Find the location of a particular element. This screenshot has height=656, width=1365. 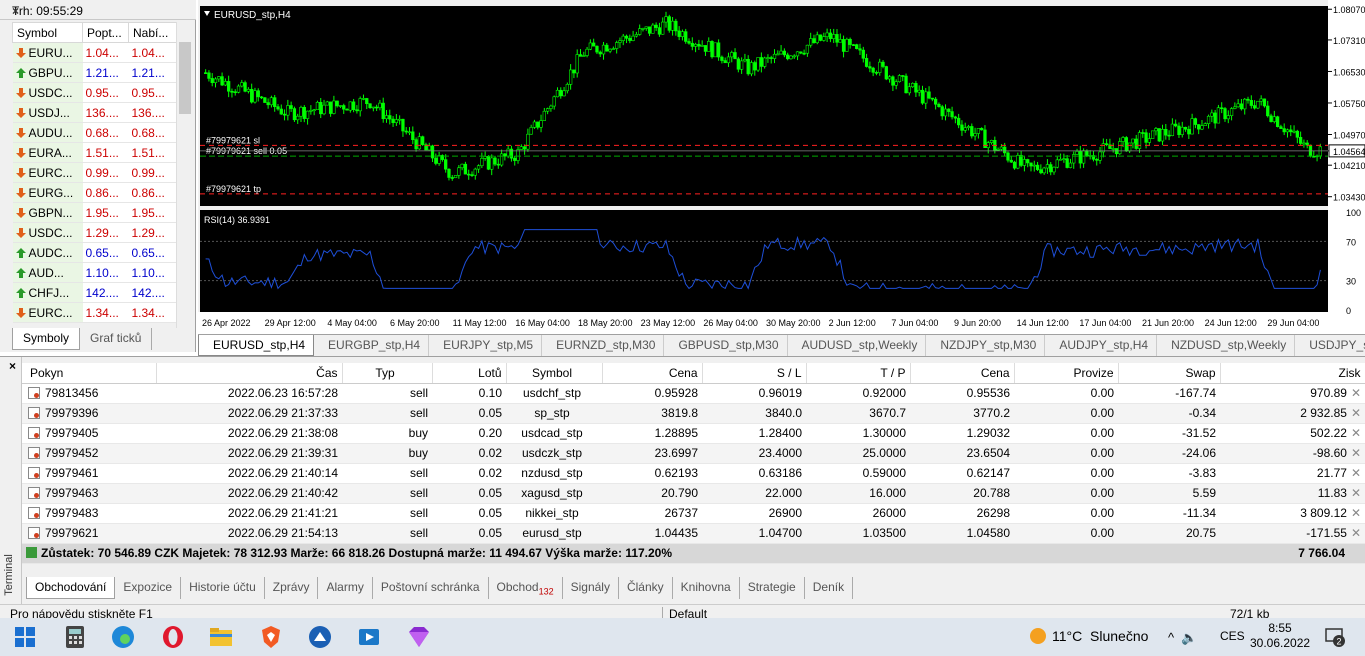

tab-symbols: Symboly is located at coordinates (46, 339).